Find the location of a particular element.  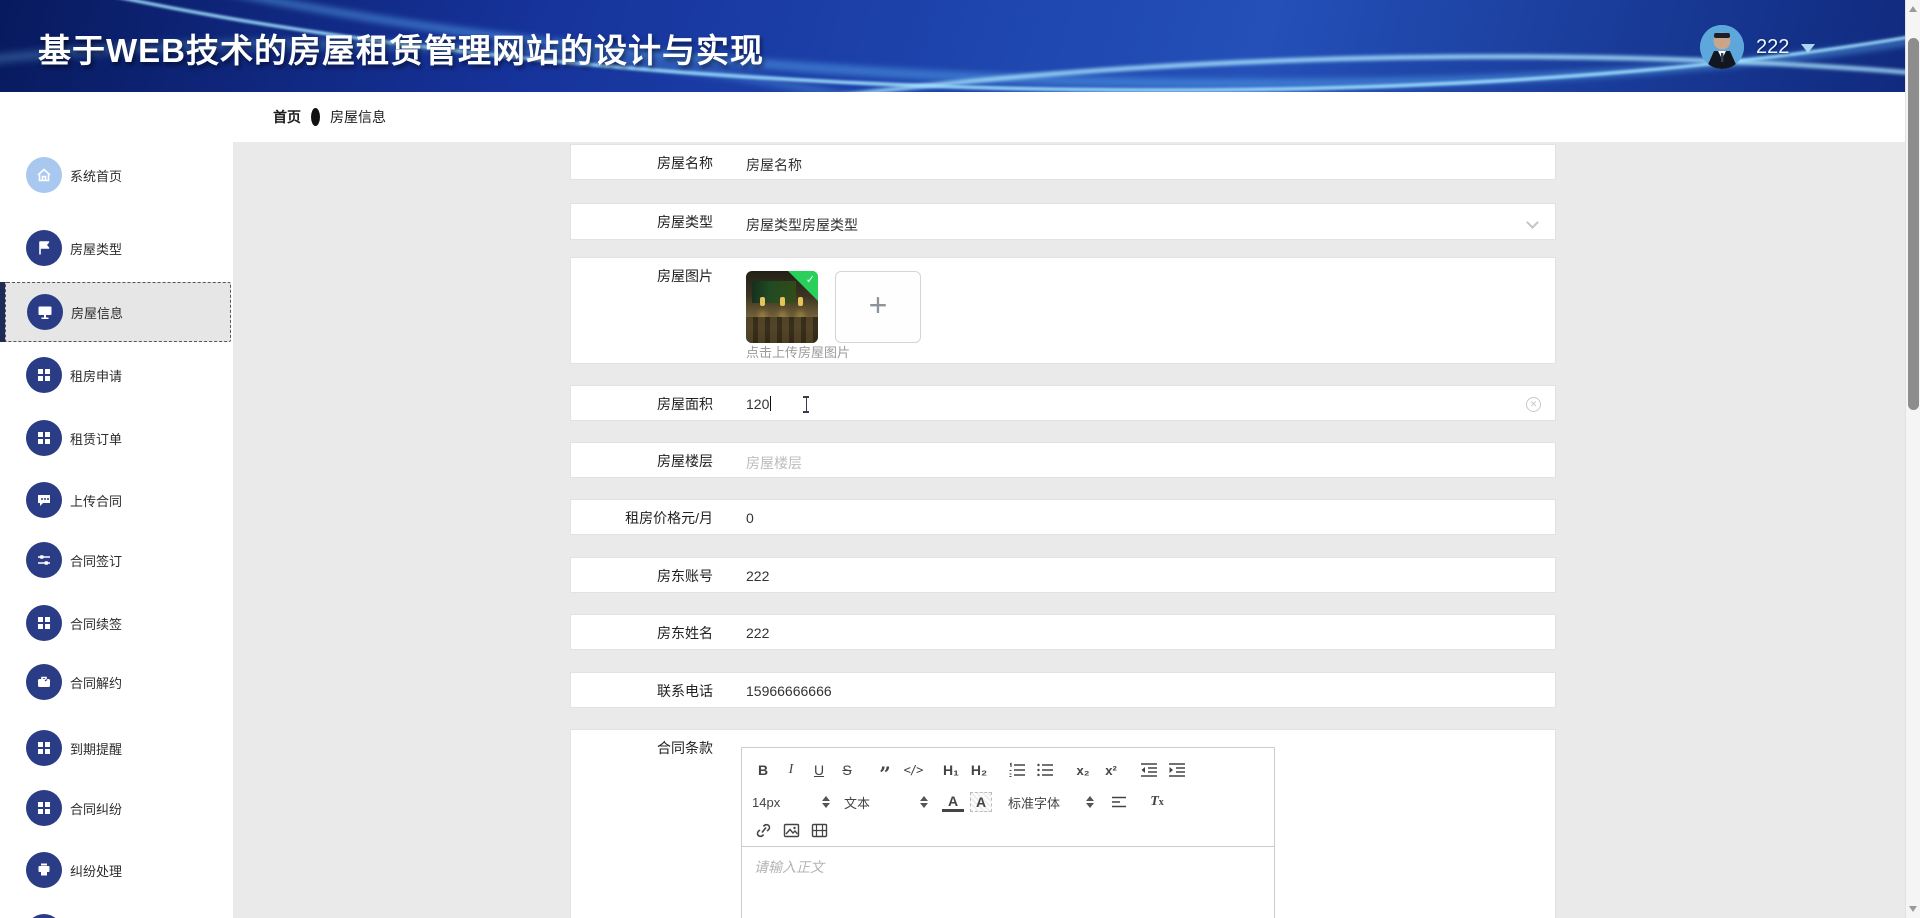

house-name-input: 房屋名称 is located at coordinates (774, 165).